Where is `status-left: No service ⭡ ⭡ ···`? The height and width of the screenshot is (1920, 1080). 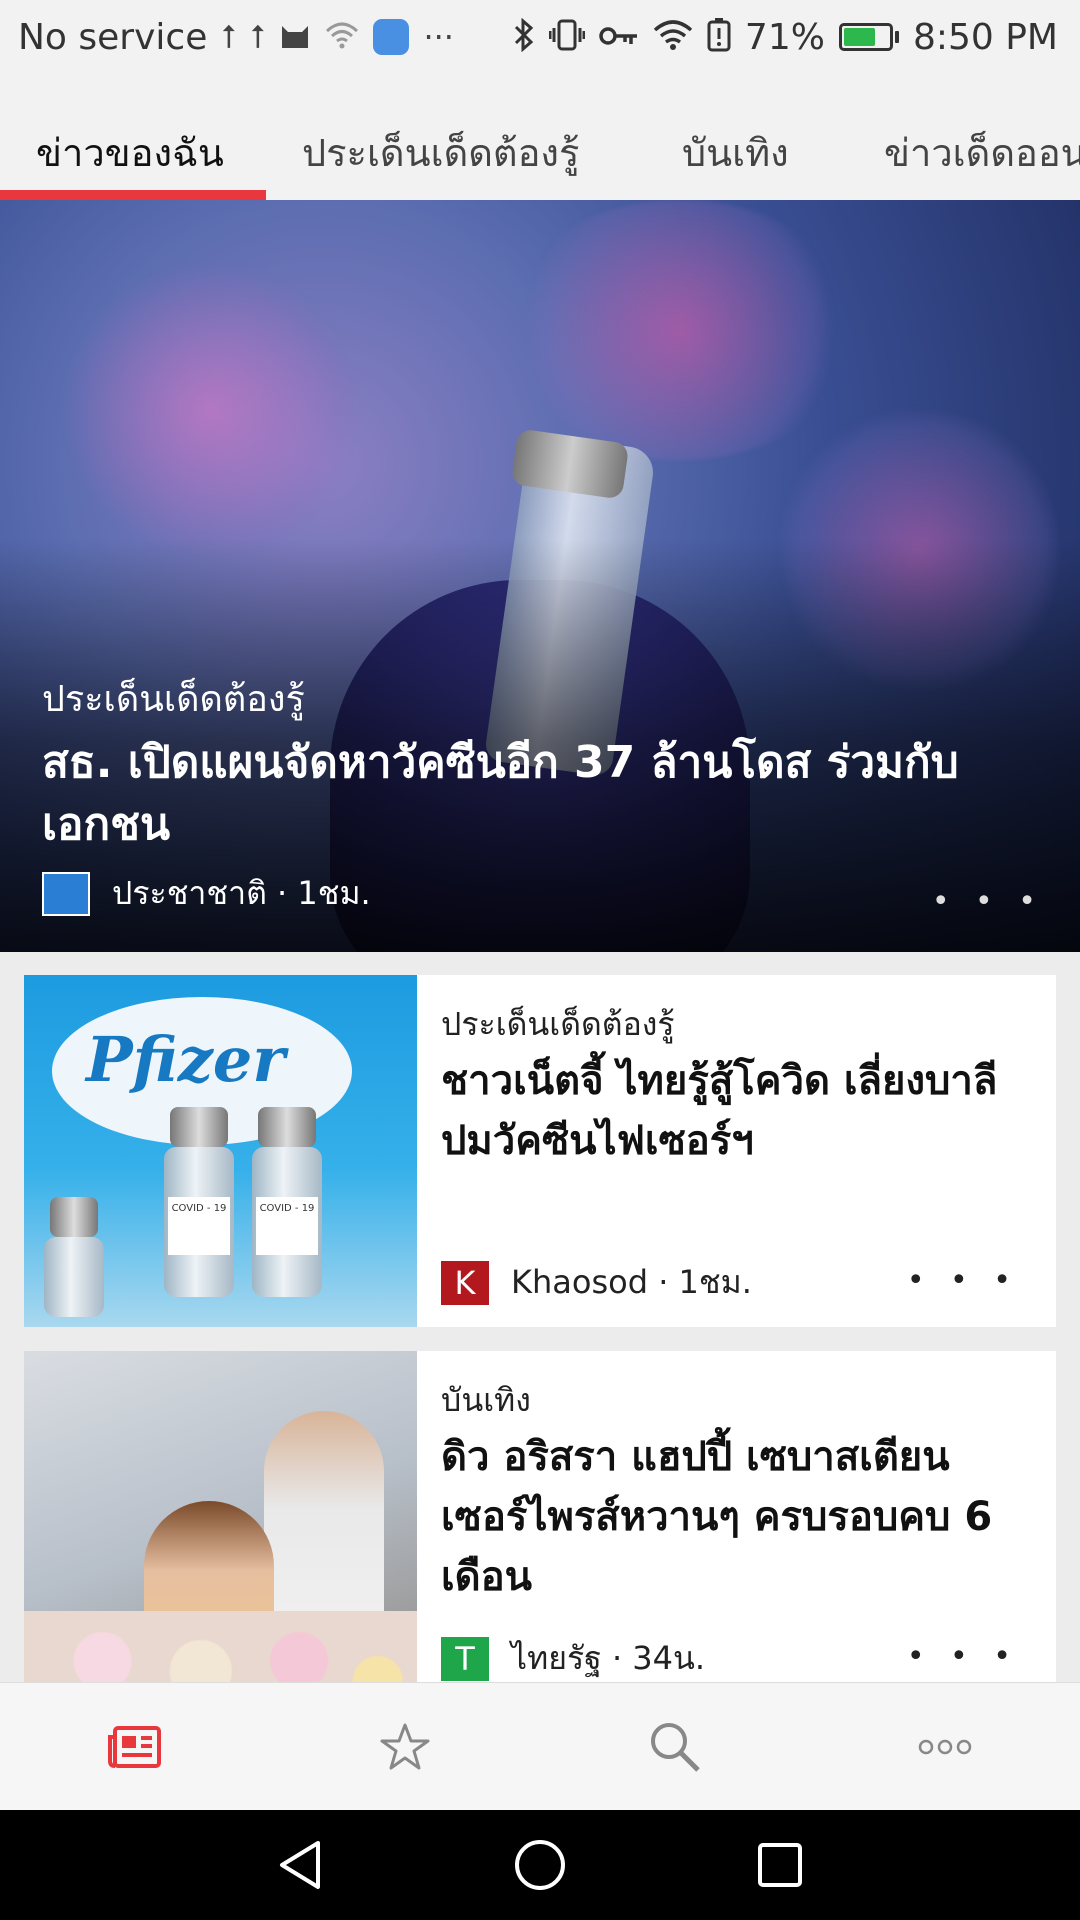
status-left: No service ⭡ ⭡ ··· is located at coordinates (236, 37).